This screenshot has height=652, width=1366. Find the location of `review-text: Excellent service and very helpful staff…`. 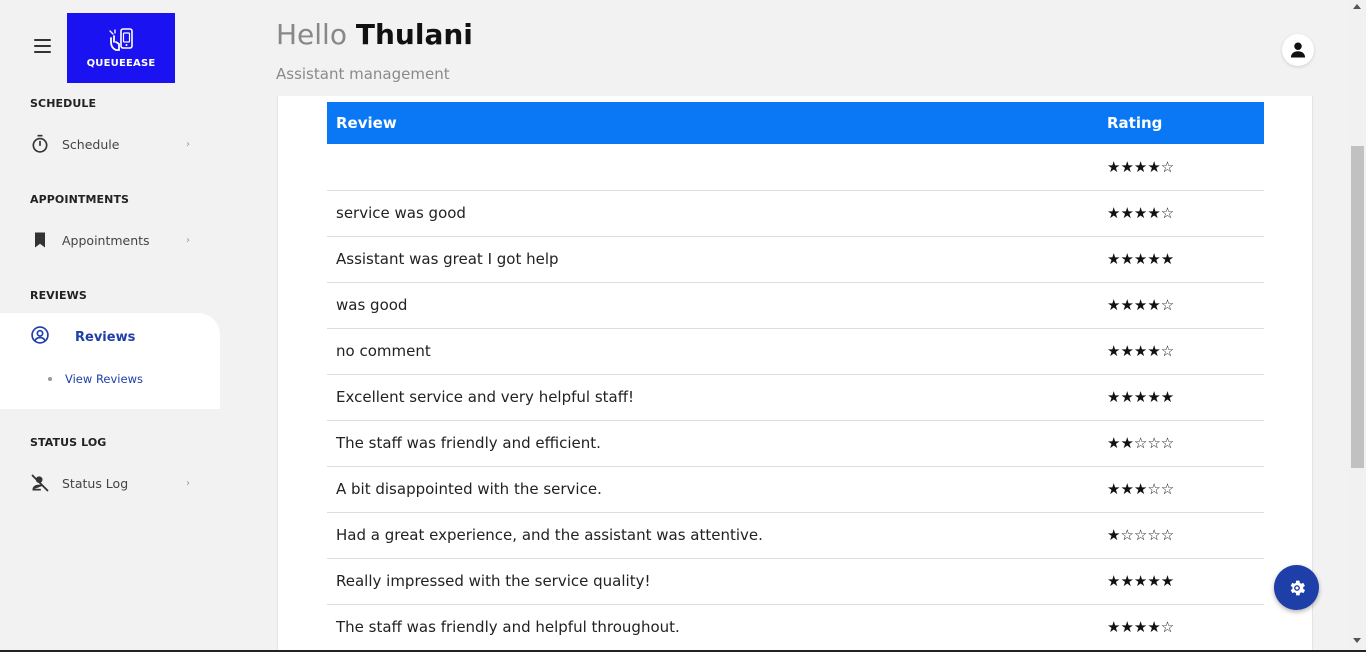

review-text: Excellent service and very helpful staff… is located at coordinates (712, 397).